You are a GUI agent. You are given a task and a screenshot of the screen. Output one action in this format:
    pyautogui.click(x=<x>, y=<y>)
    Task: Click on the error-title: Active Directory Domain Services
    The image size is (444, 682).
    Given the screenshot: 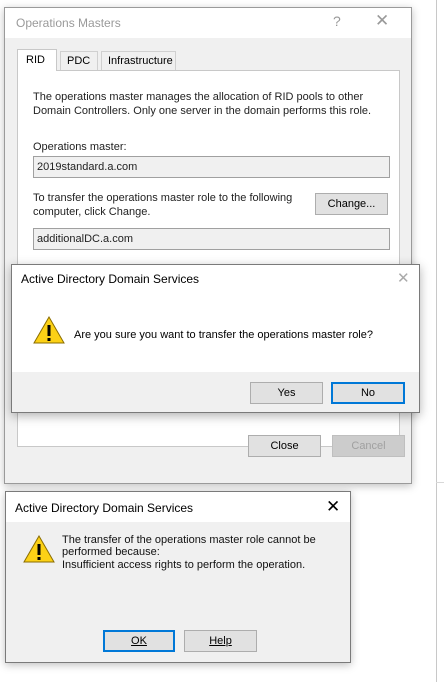 What is the action you would take?
    pyautogui.click(x=104, y=508)
    